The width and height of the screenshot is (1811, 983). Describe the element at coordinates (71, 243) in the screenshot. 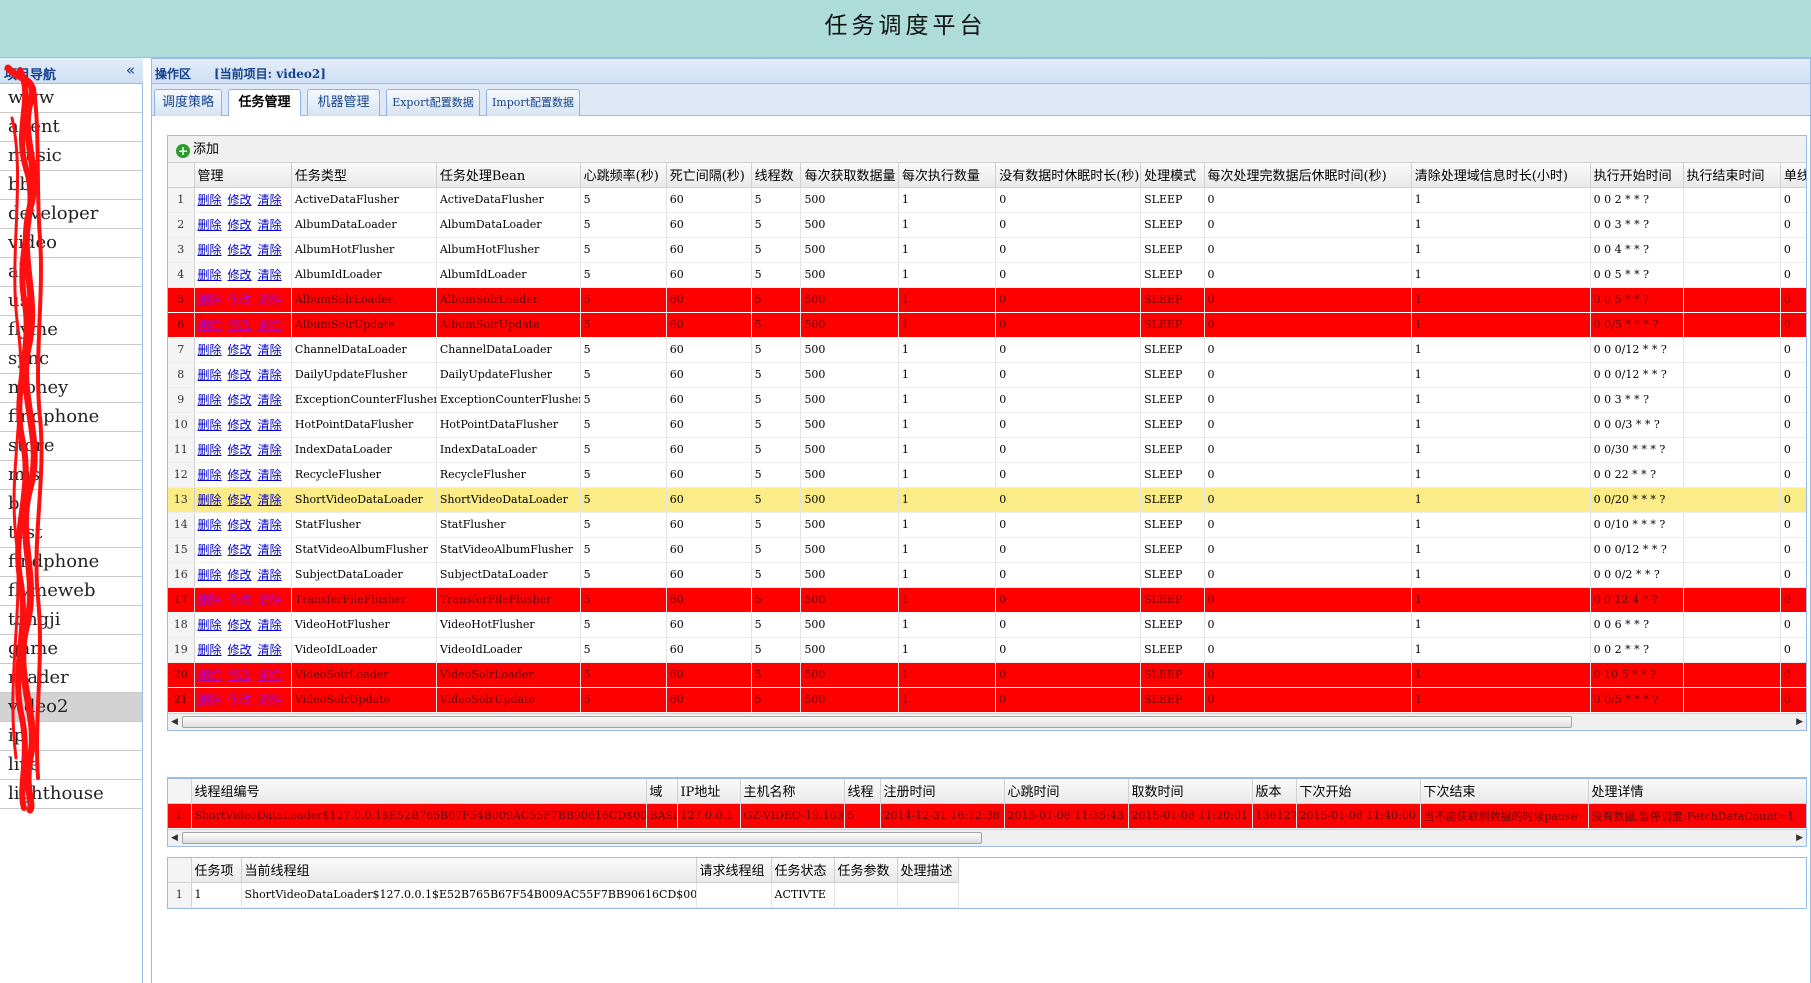

I see `sidebar-item: video` at that location.